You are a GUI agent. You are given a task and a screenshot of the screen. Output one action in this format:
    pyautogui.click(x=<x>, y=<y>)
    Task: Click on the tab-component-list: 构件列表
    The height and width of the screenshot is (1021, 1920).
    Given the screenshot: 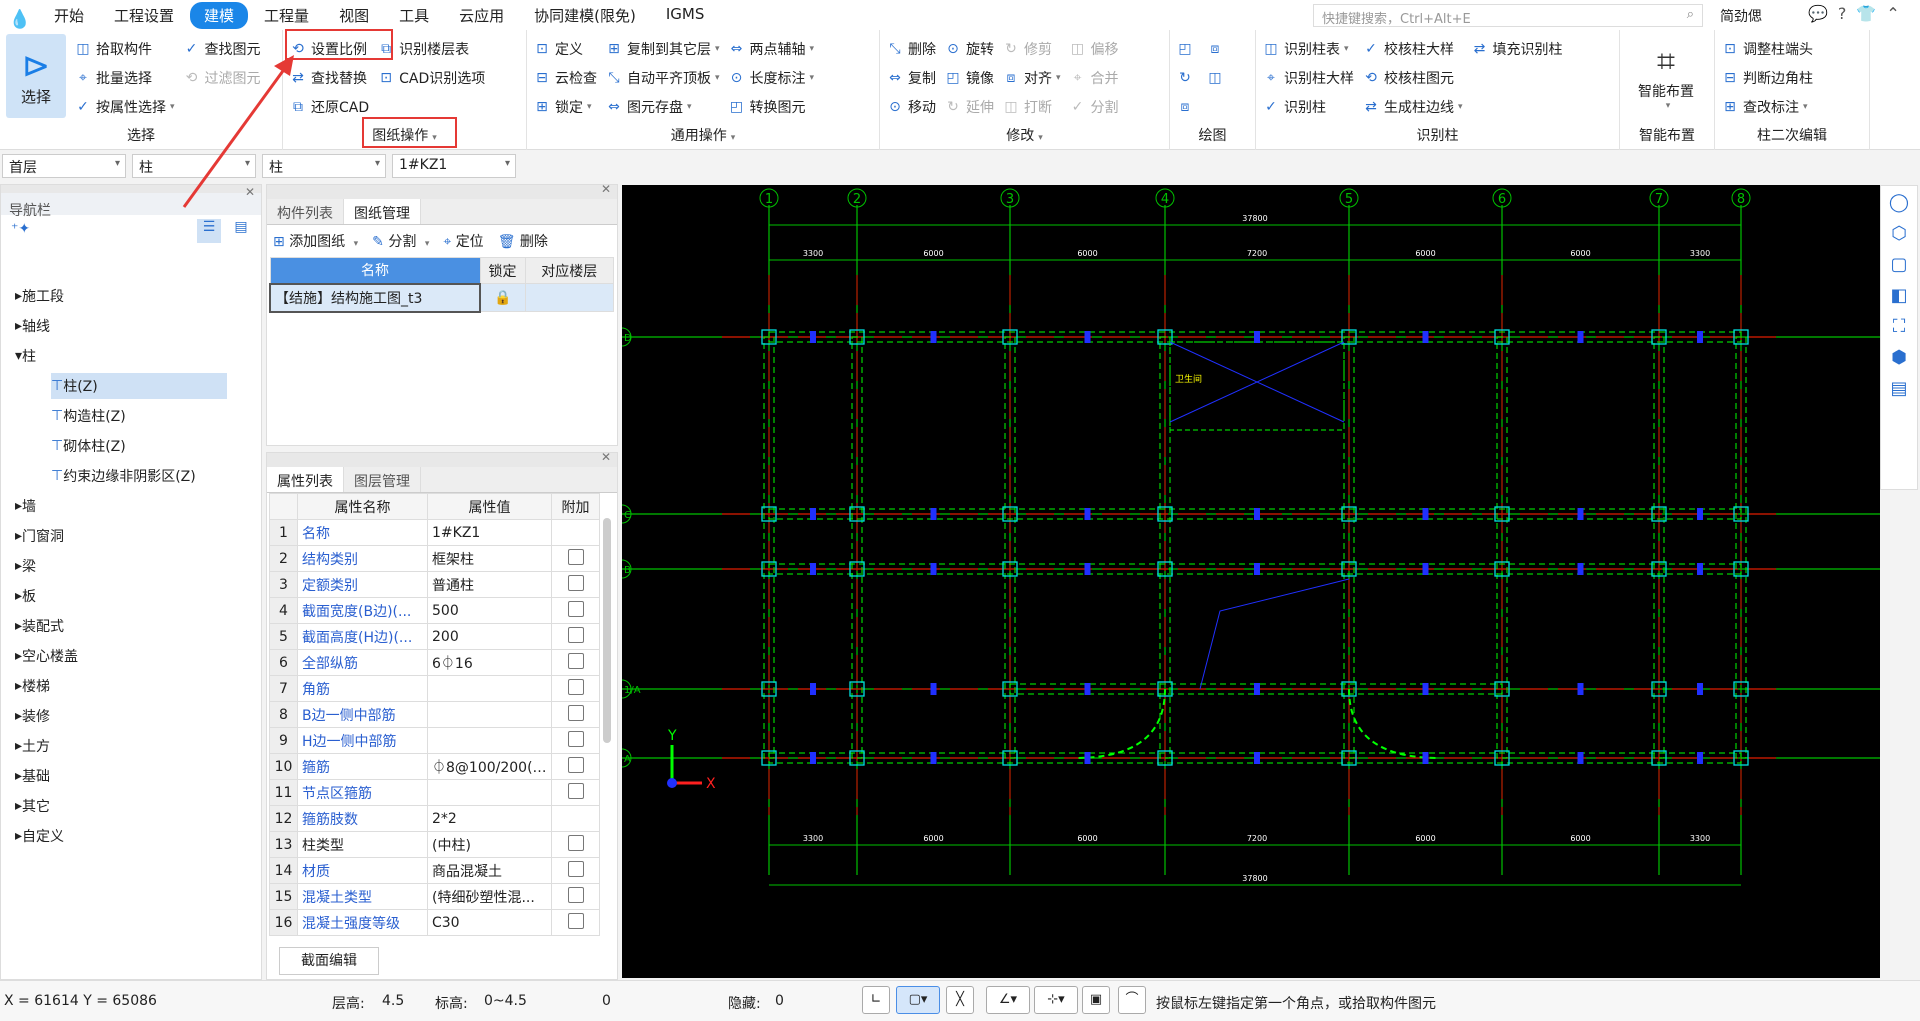 What is the action you would take?
    pyautogui.click(x=305, y=211)
    